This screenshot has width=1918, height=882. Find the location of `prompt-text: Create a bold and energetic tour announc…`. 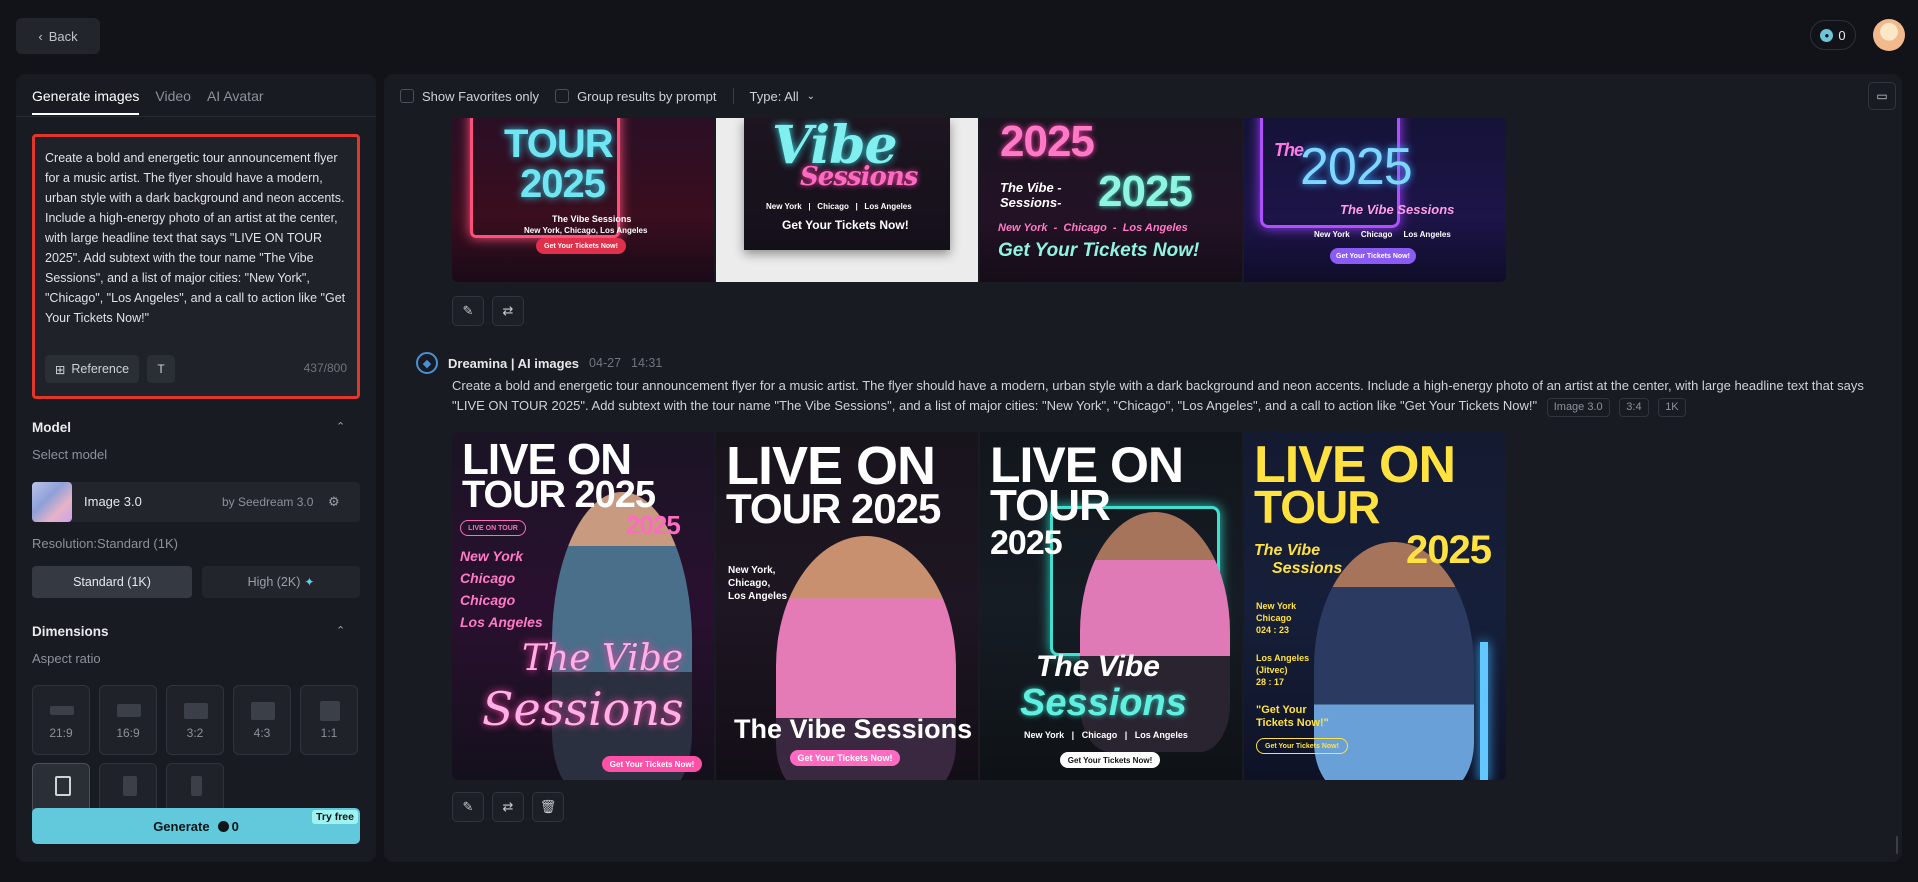

prompt-text: Create a bold and energetic tour announc… is located at coordinates (196, 238).